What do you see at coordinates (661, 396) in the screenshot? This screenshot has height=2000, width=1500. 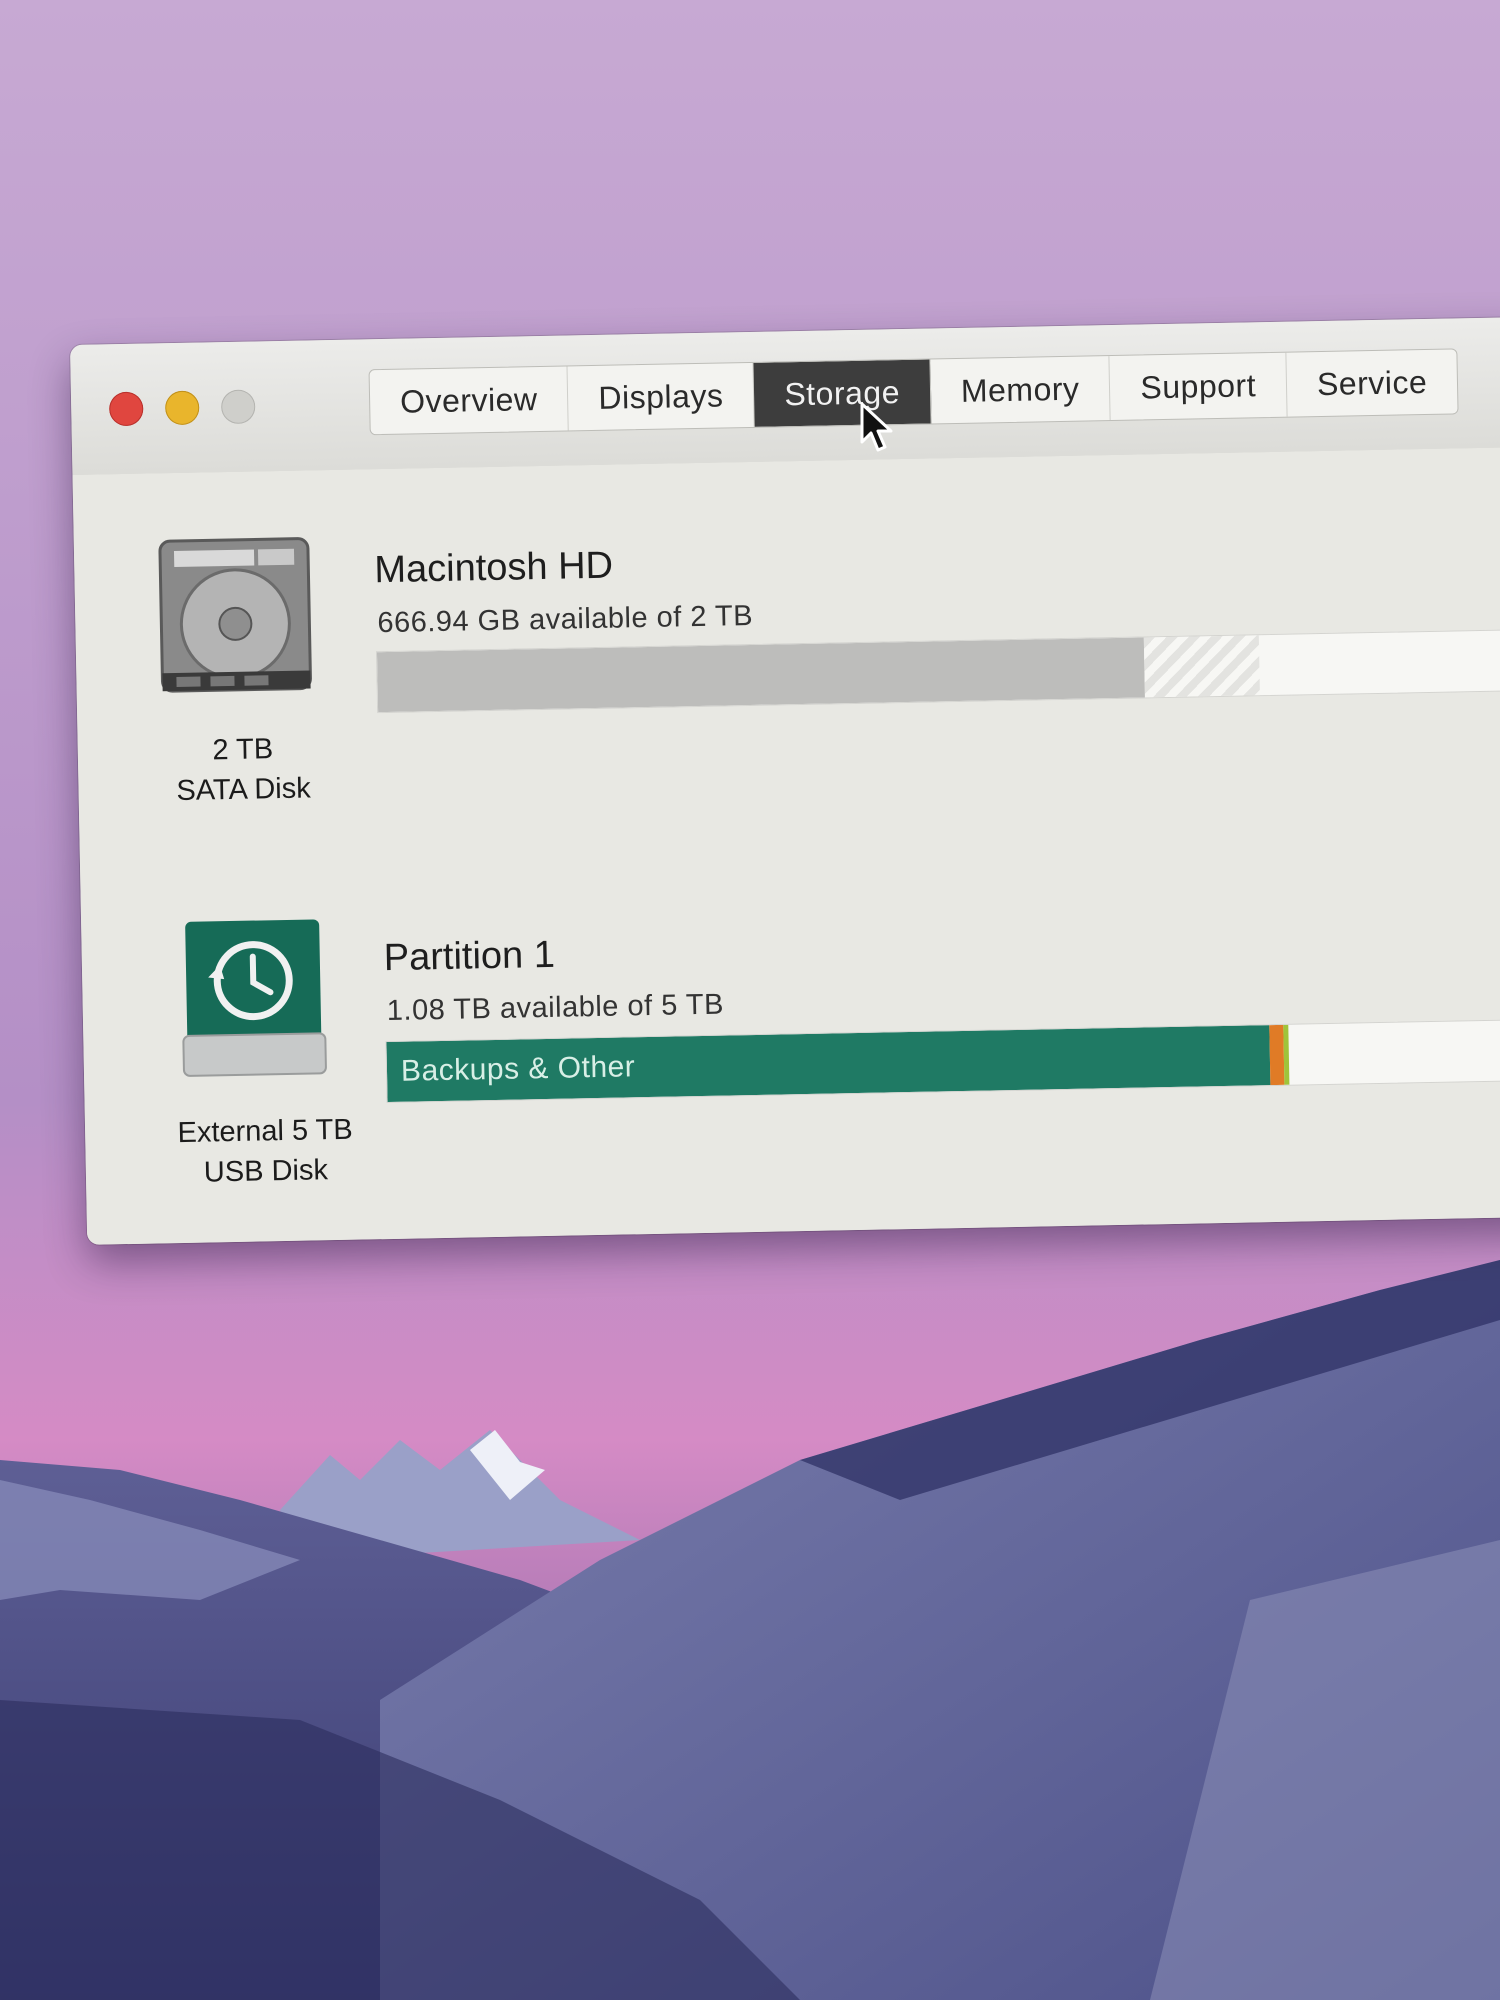 I see `tab-displays: Displays` at bounding box center [661, 396].